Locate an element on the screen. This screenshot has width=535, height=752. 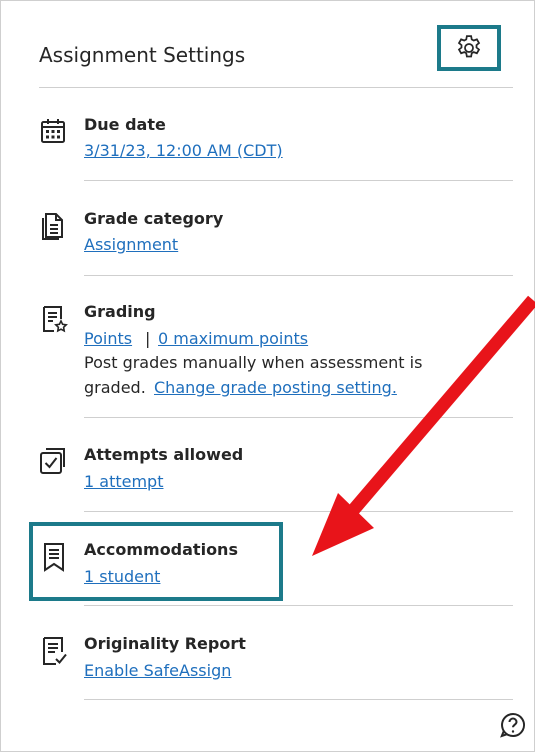
grading-icon is located at coordinates (55, 319).